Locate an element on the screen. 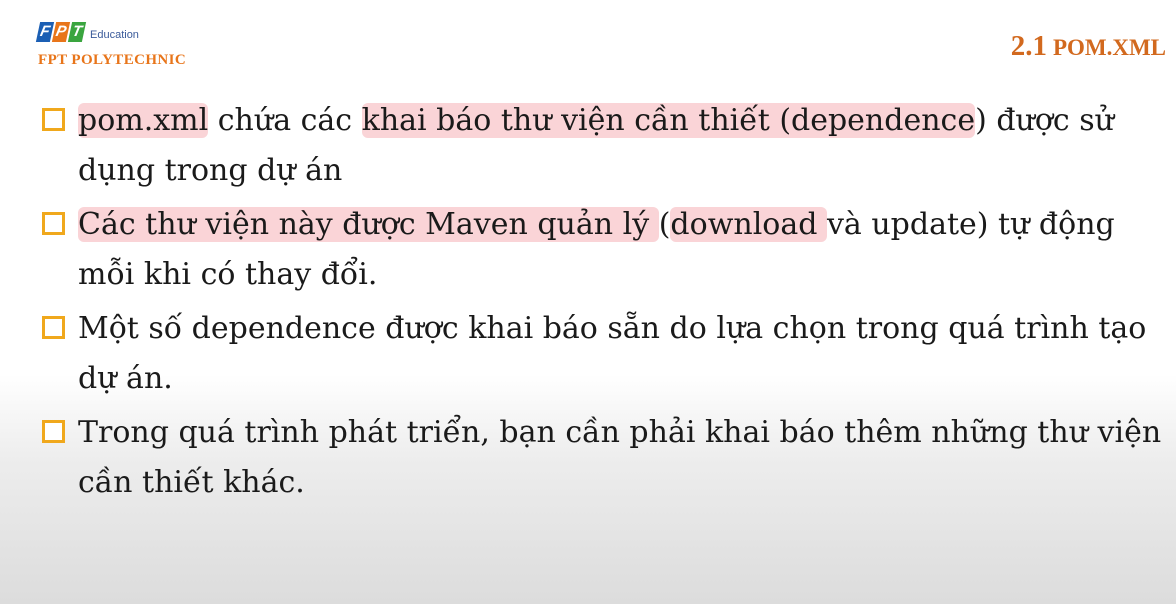 Image resolution: width=1176 pixels, height=604 pixels. section-title: 2.1 POM.XML is located at coordinates (1088, 46).